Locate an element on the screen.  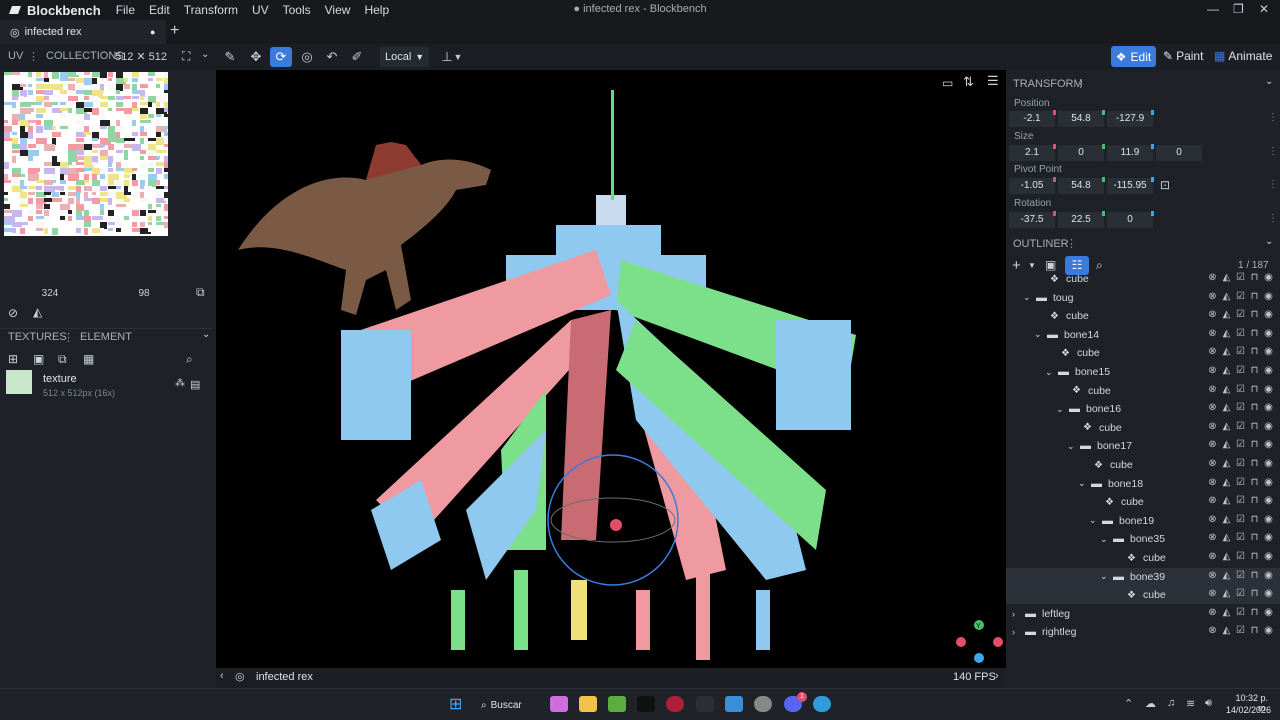
outliner-row-bone39: ⌄ ▬ bone39 ⊗ ◭ ☑ ⊓ ◉ is located at coordinates (1143, 576).